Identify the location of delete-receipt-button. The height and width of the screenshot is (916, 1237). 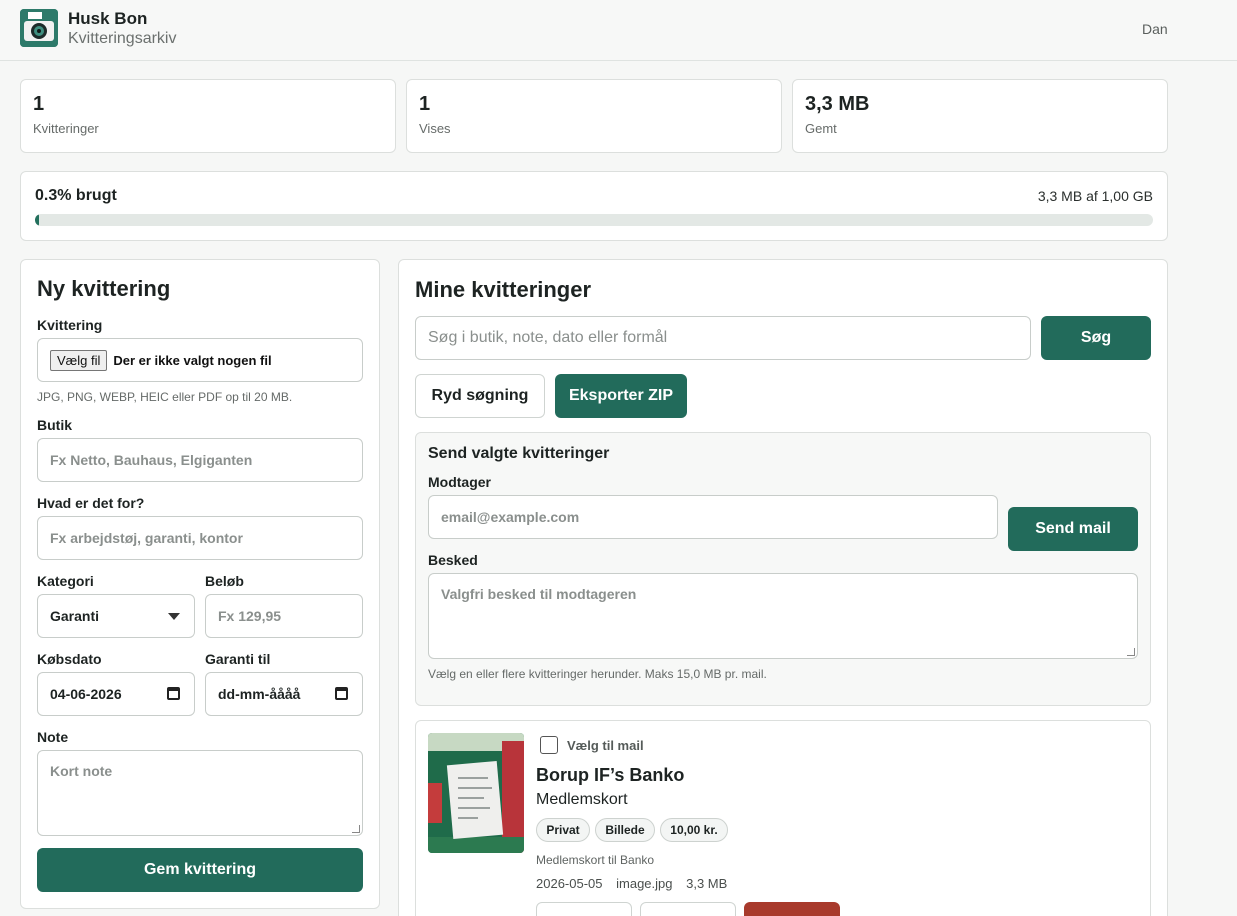
(792, 909).